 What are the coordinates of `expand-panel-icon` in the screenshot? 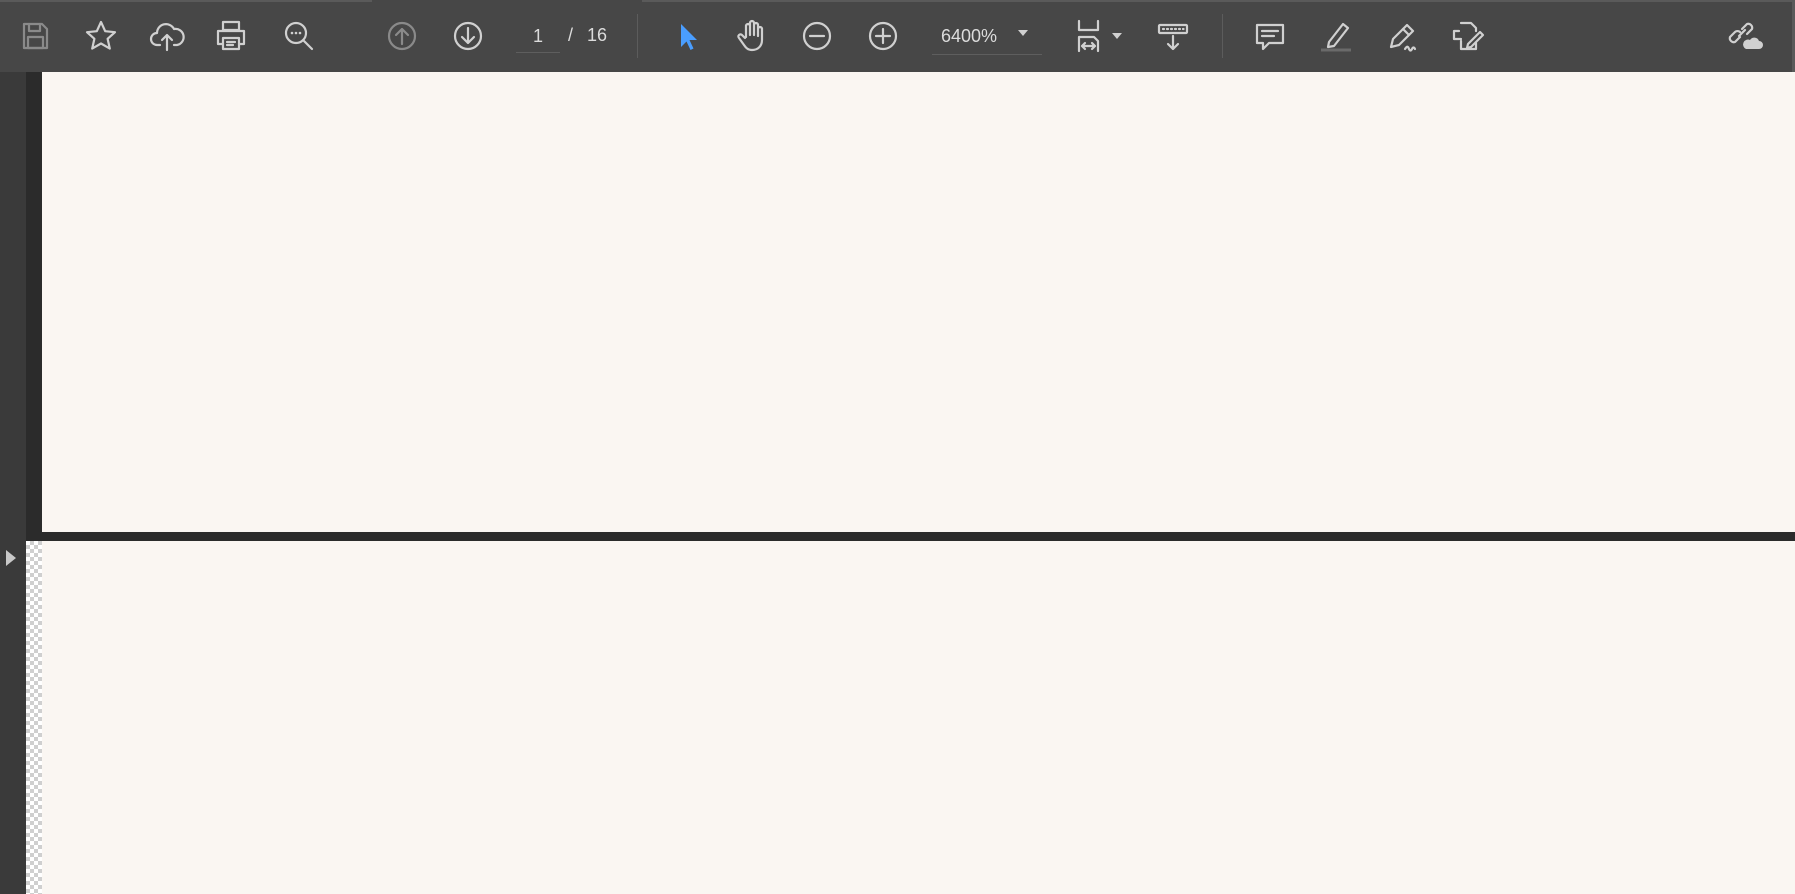 It's located at (11, 558).